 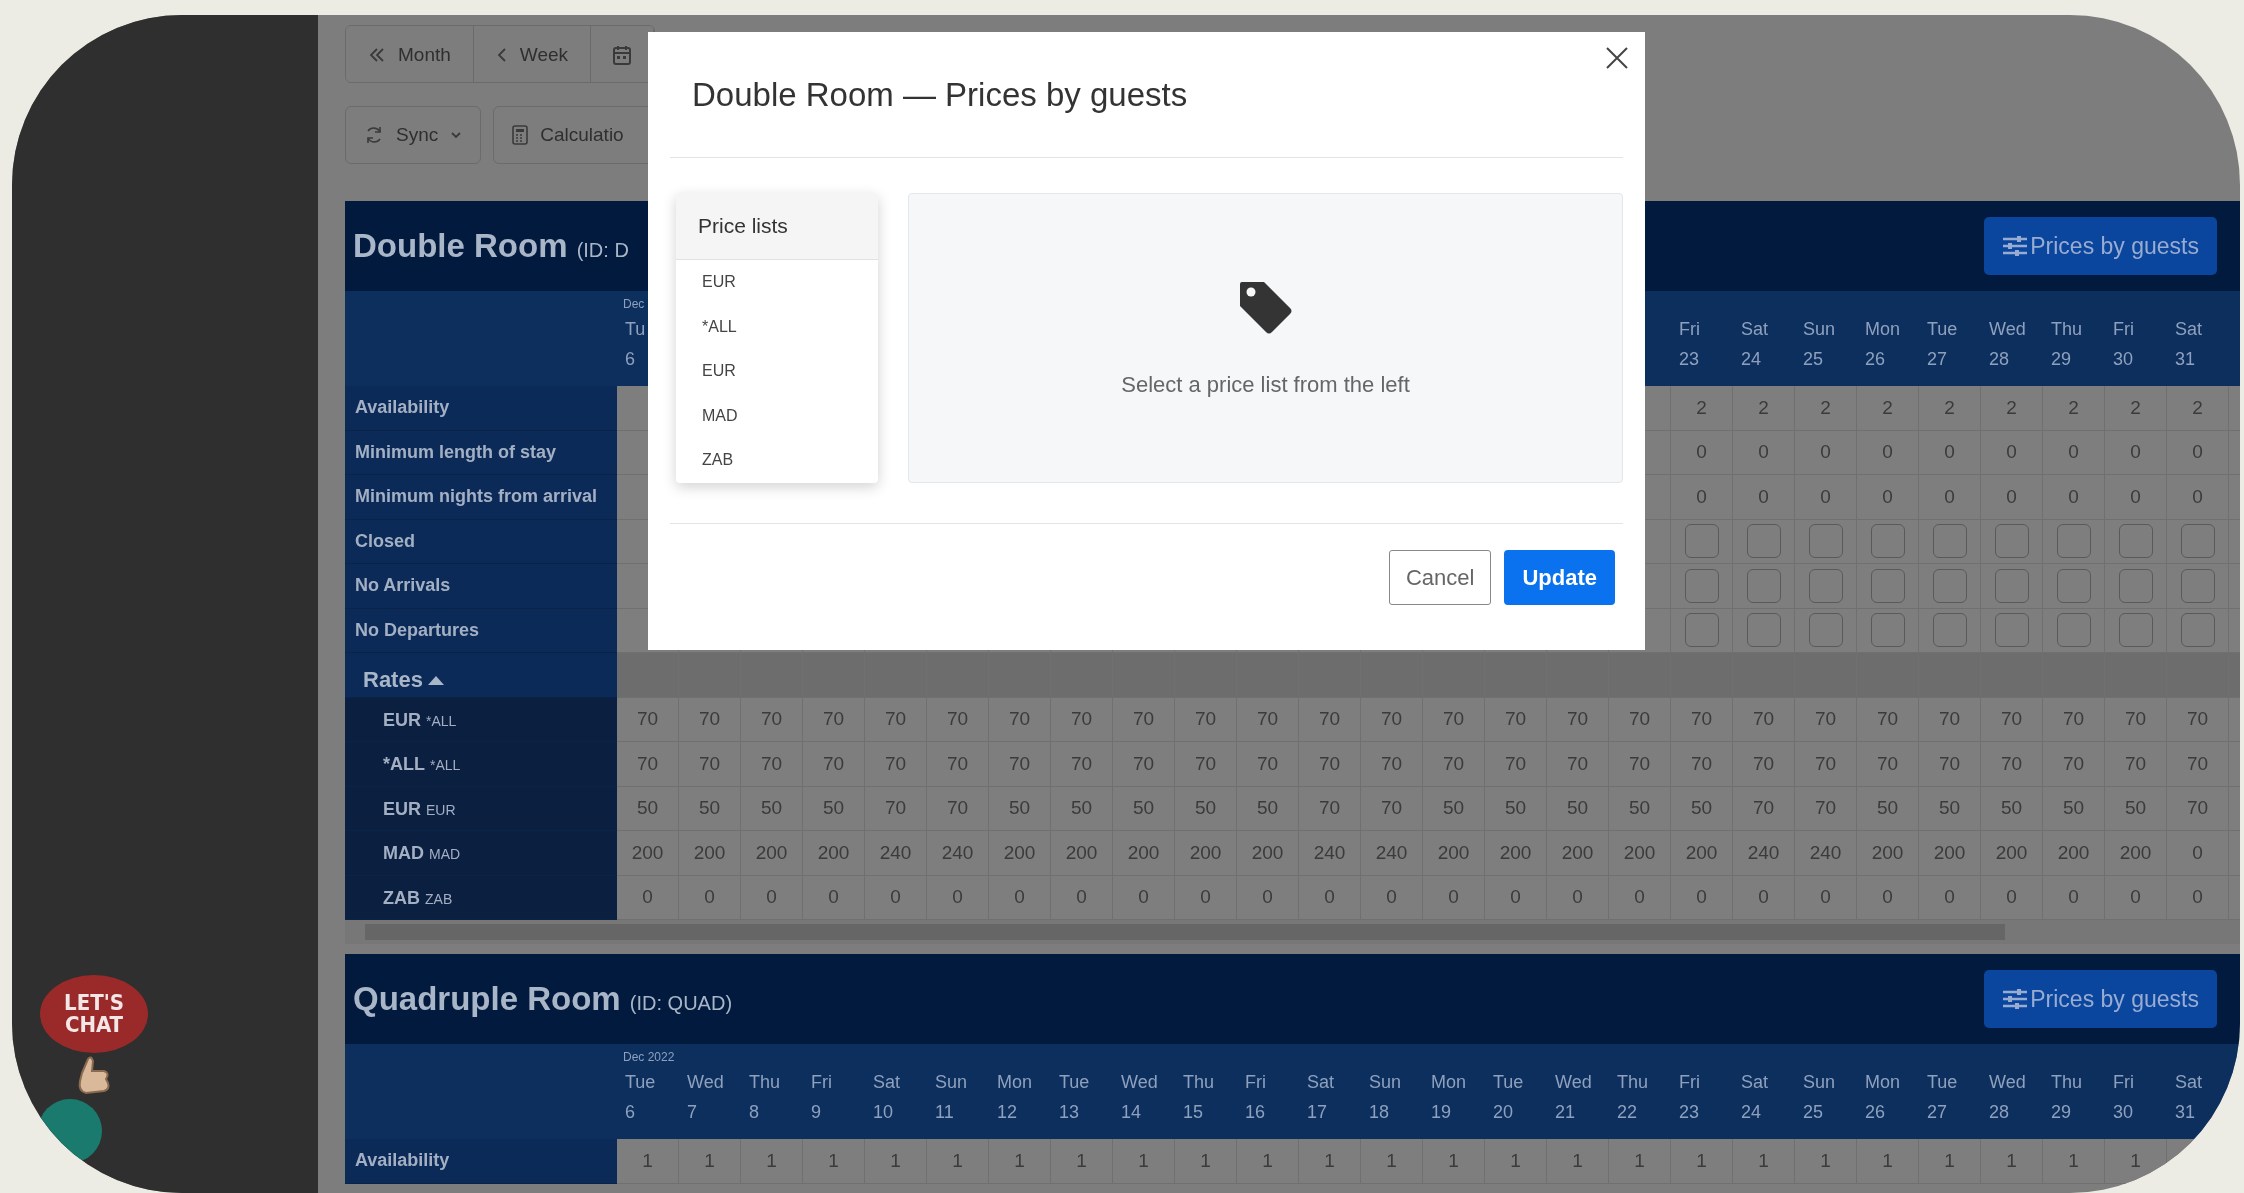 What do you see at coordinates (777, 415) in the screenshot?
I see `price-list-item: MAD` at bounding box center [777, 415].